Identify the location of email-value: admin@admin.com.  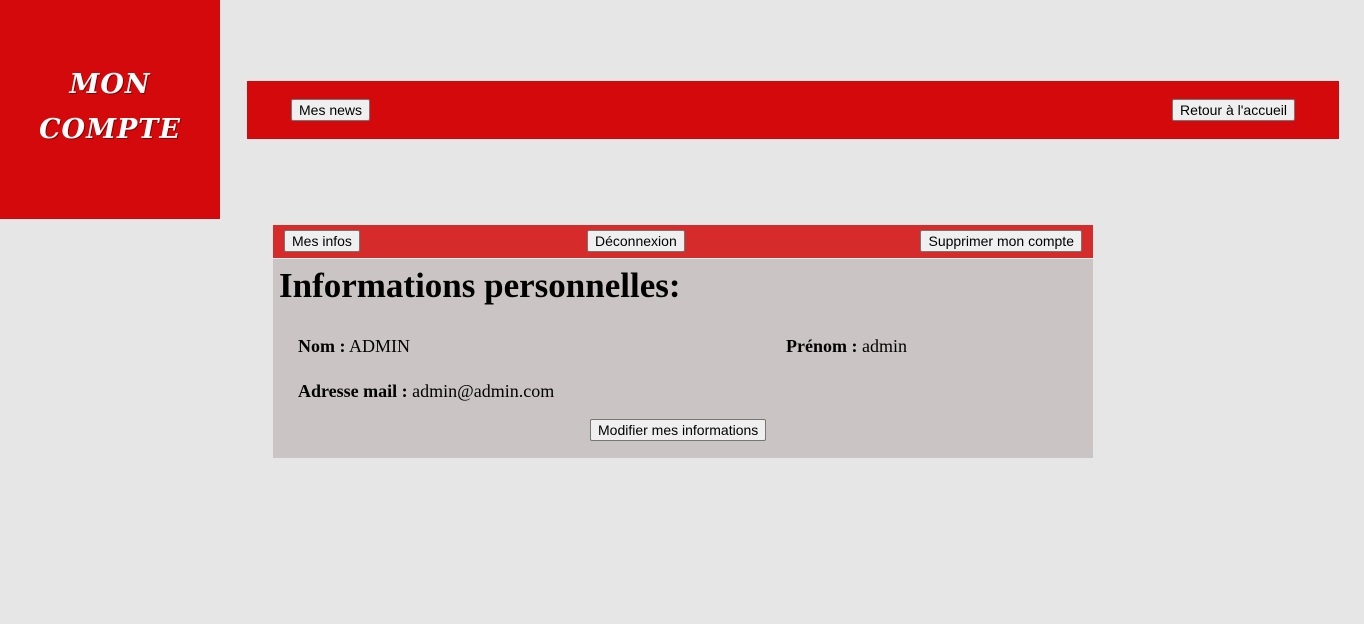
(483, 391).